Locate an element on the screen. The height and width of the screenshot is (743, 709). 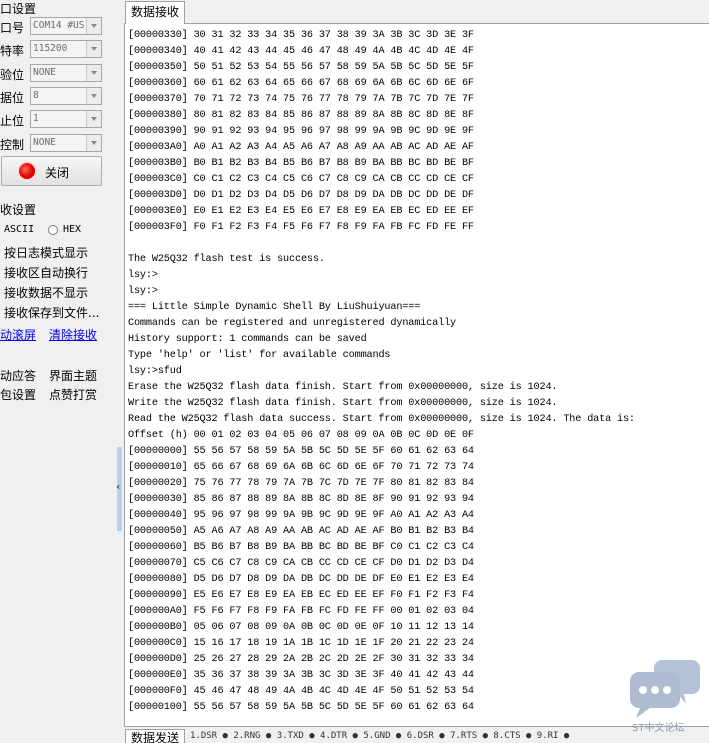
log-mode-option: 按日志模式显示 is located at coordinates (46, 252).